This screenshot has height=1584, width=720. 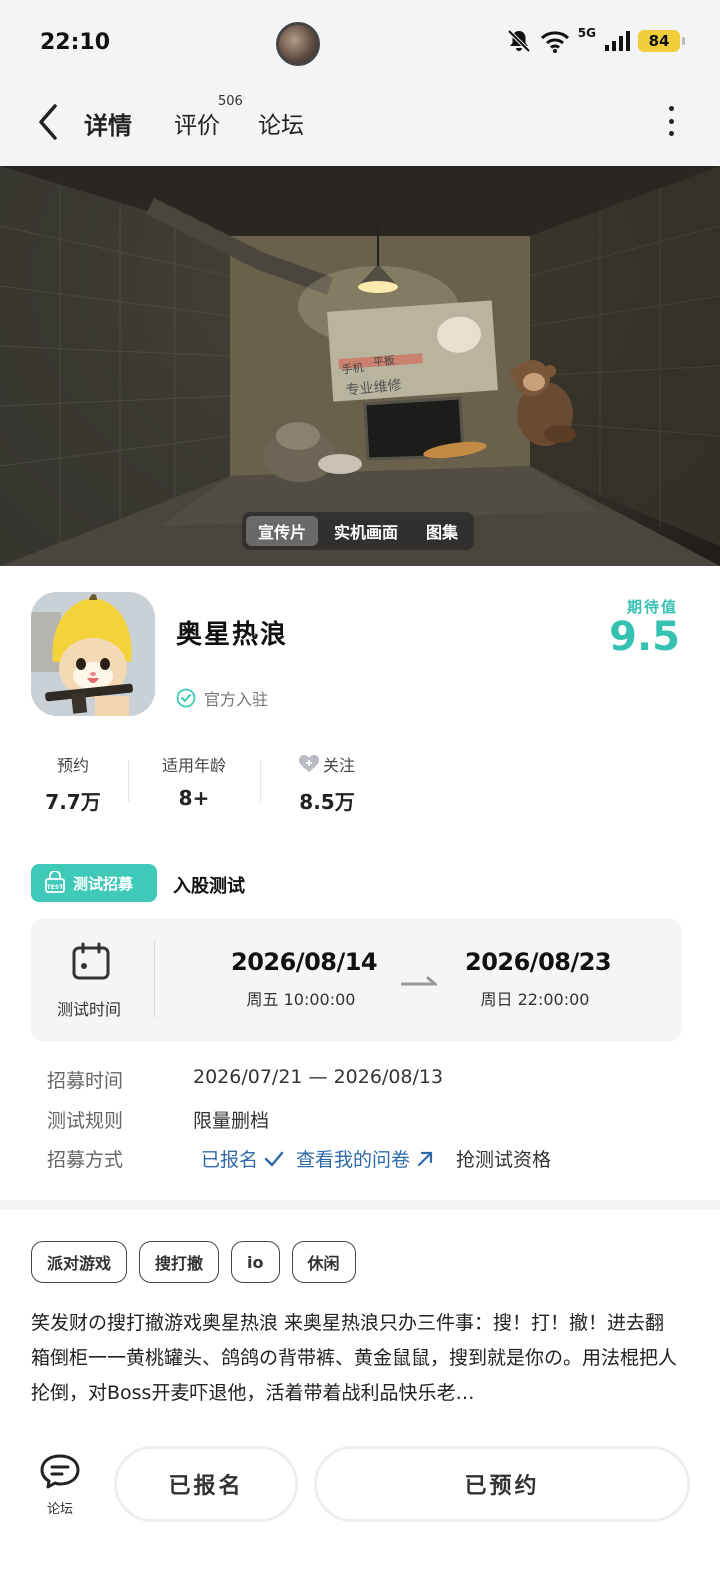 I want to click on stat-label: 关注, so click(x=327, y=764).